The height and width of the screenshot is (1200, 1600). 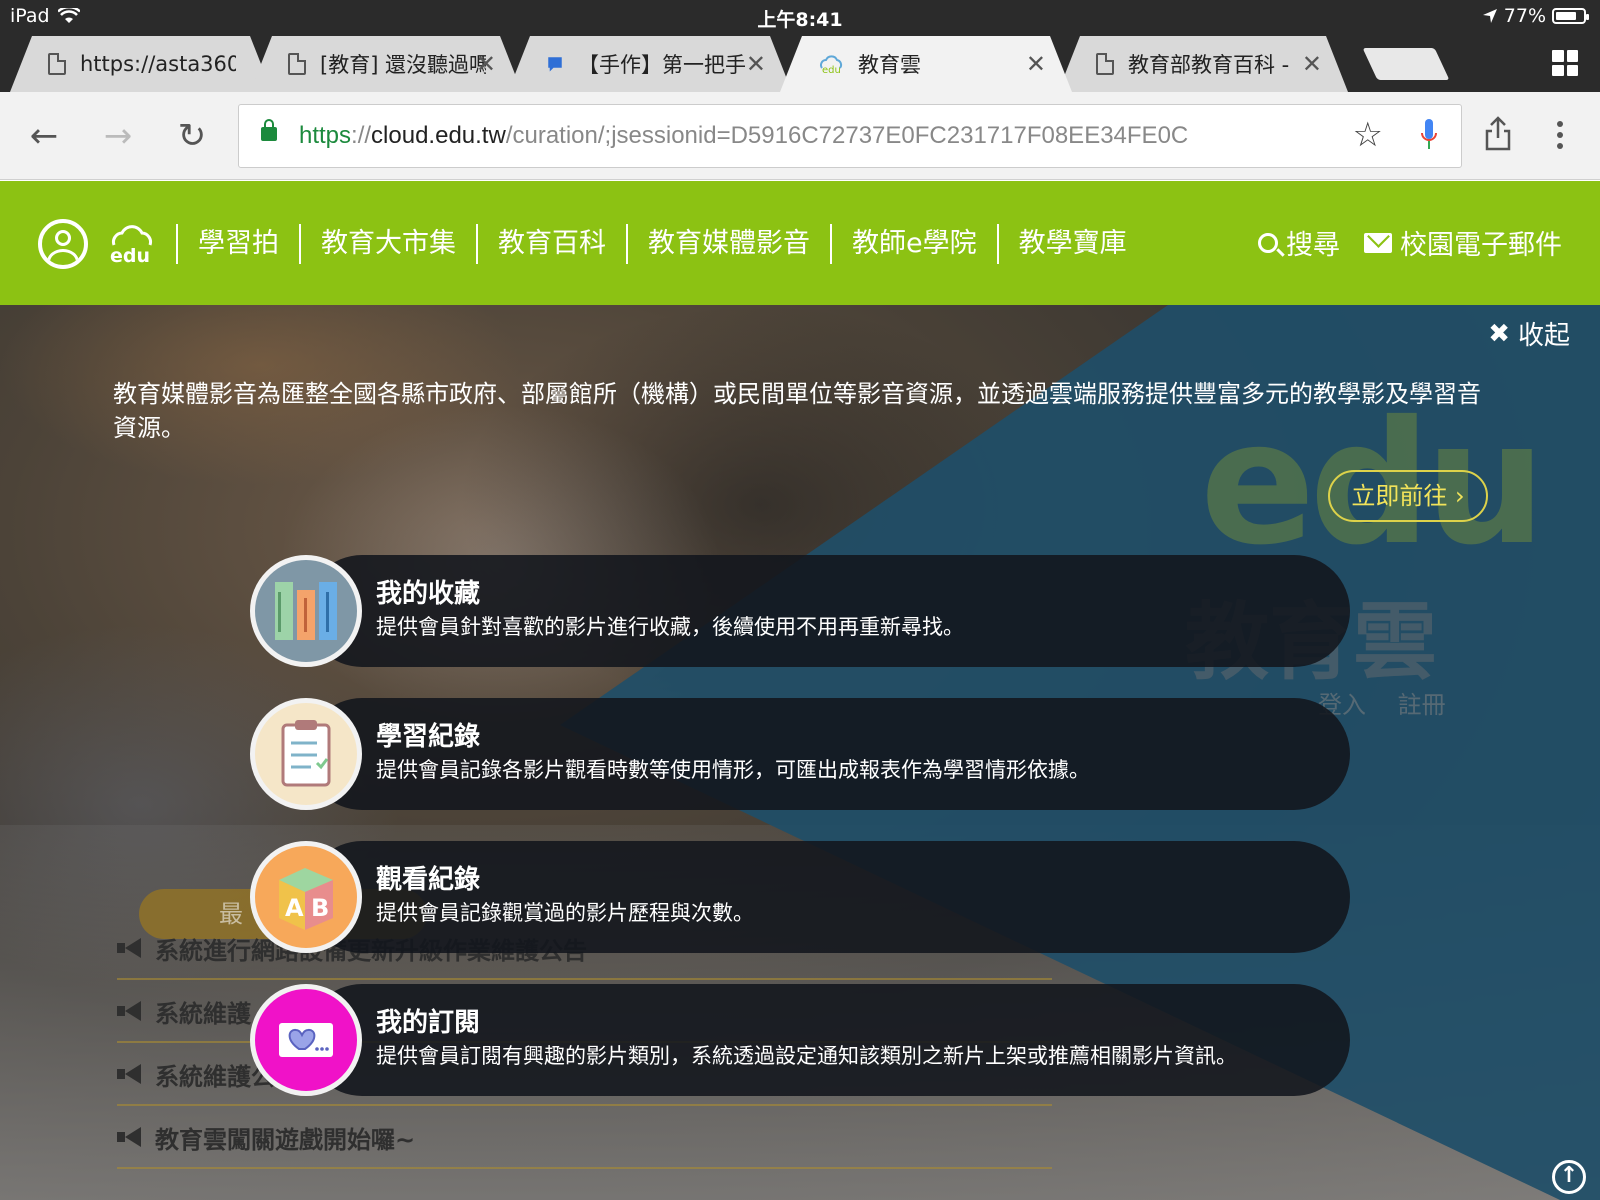 I want to click on heart-message-icon, so click(x=306, y=1040).